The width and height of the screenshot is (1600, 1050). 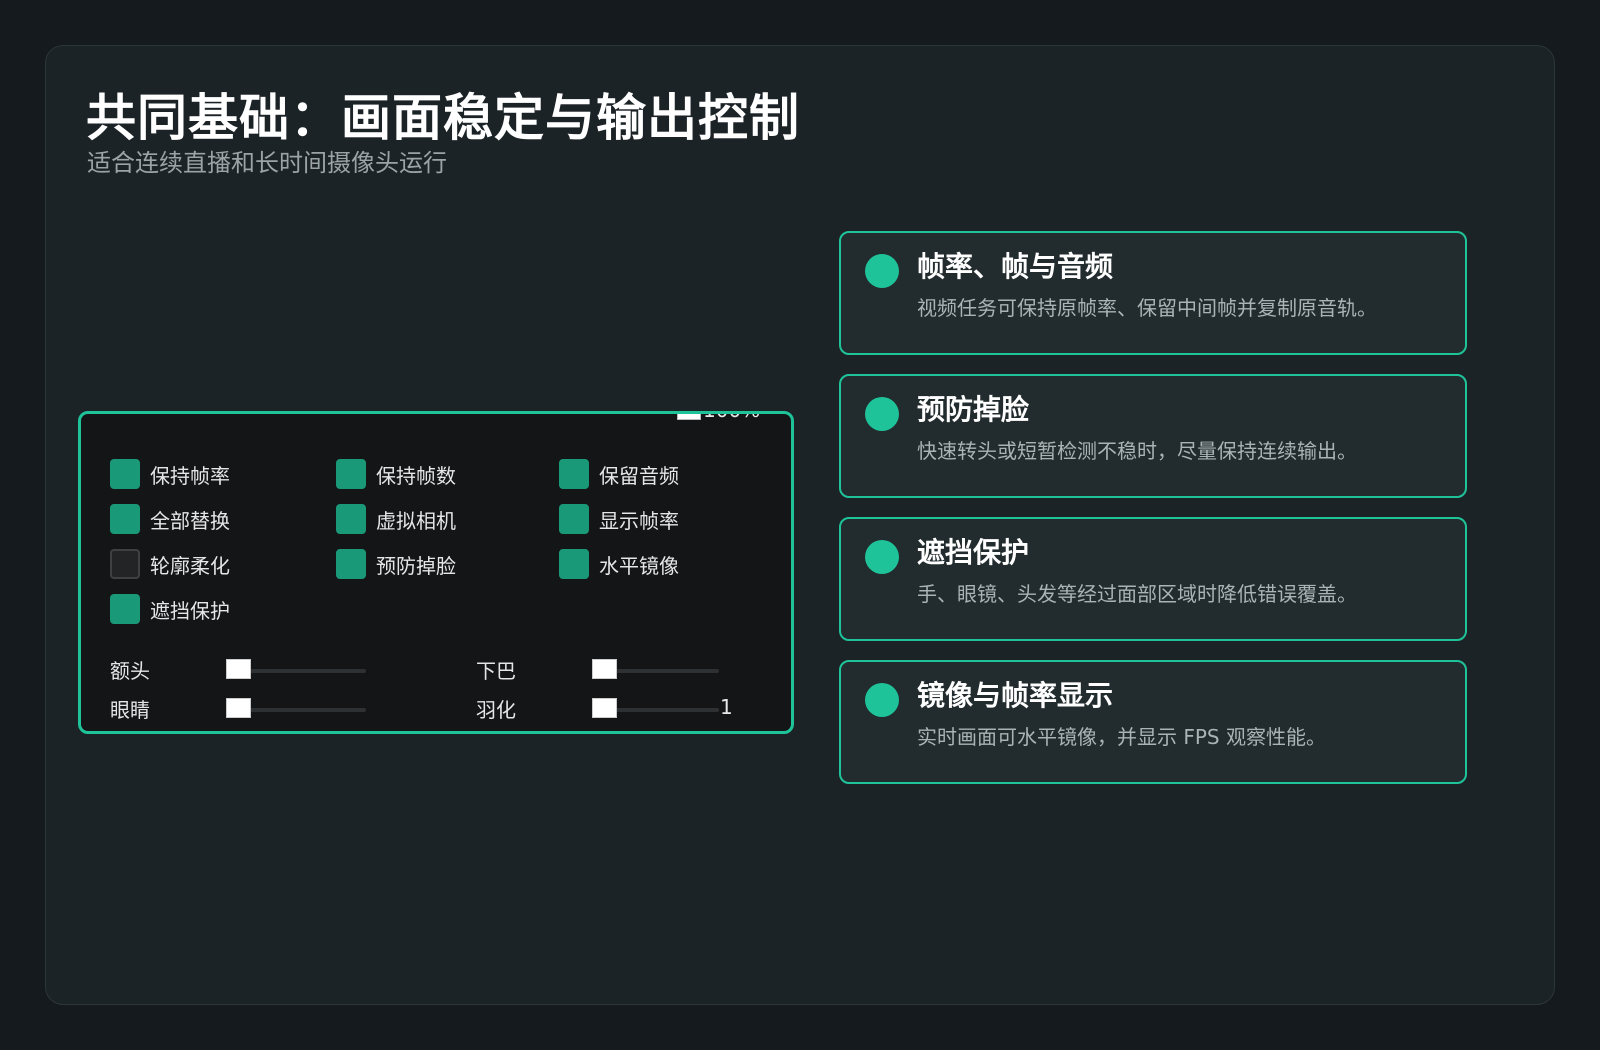 I want to click on card-title: 遮挡保护, so click(x=973, y=552).